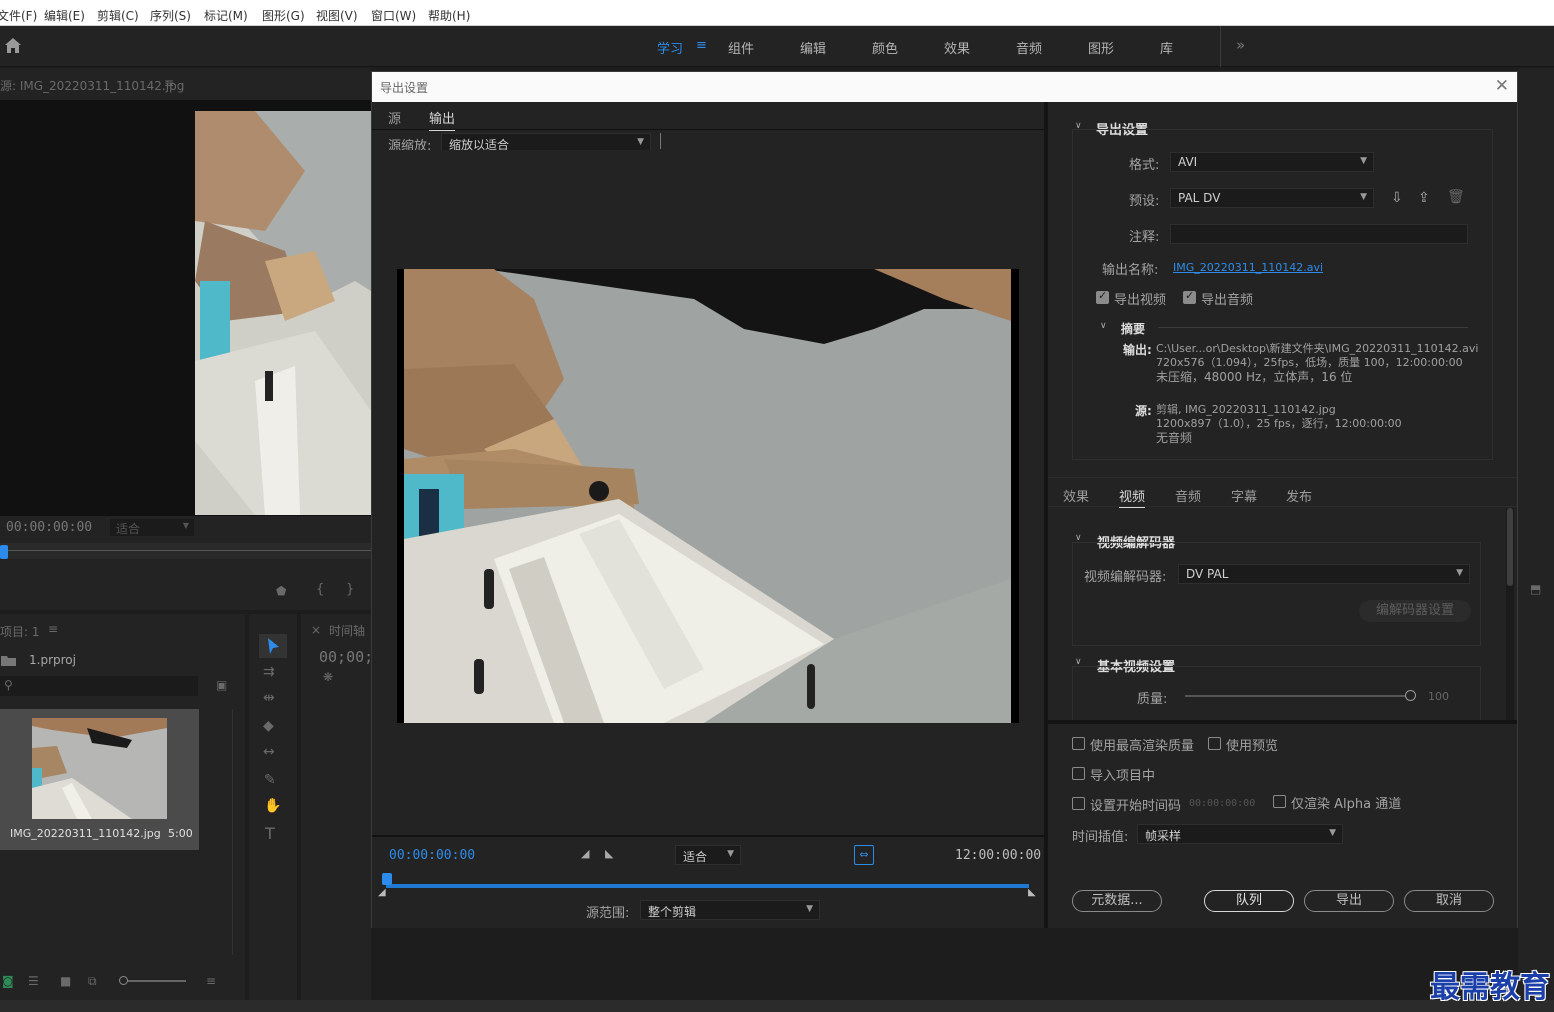 The height and width of the screenshot is (1012, 1554). Describe the element at coordinates (1397, 198) in the screenshot. I see `save-preset-icon: ⇩` at that location.